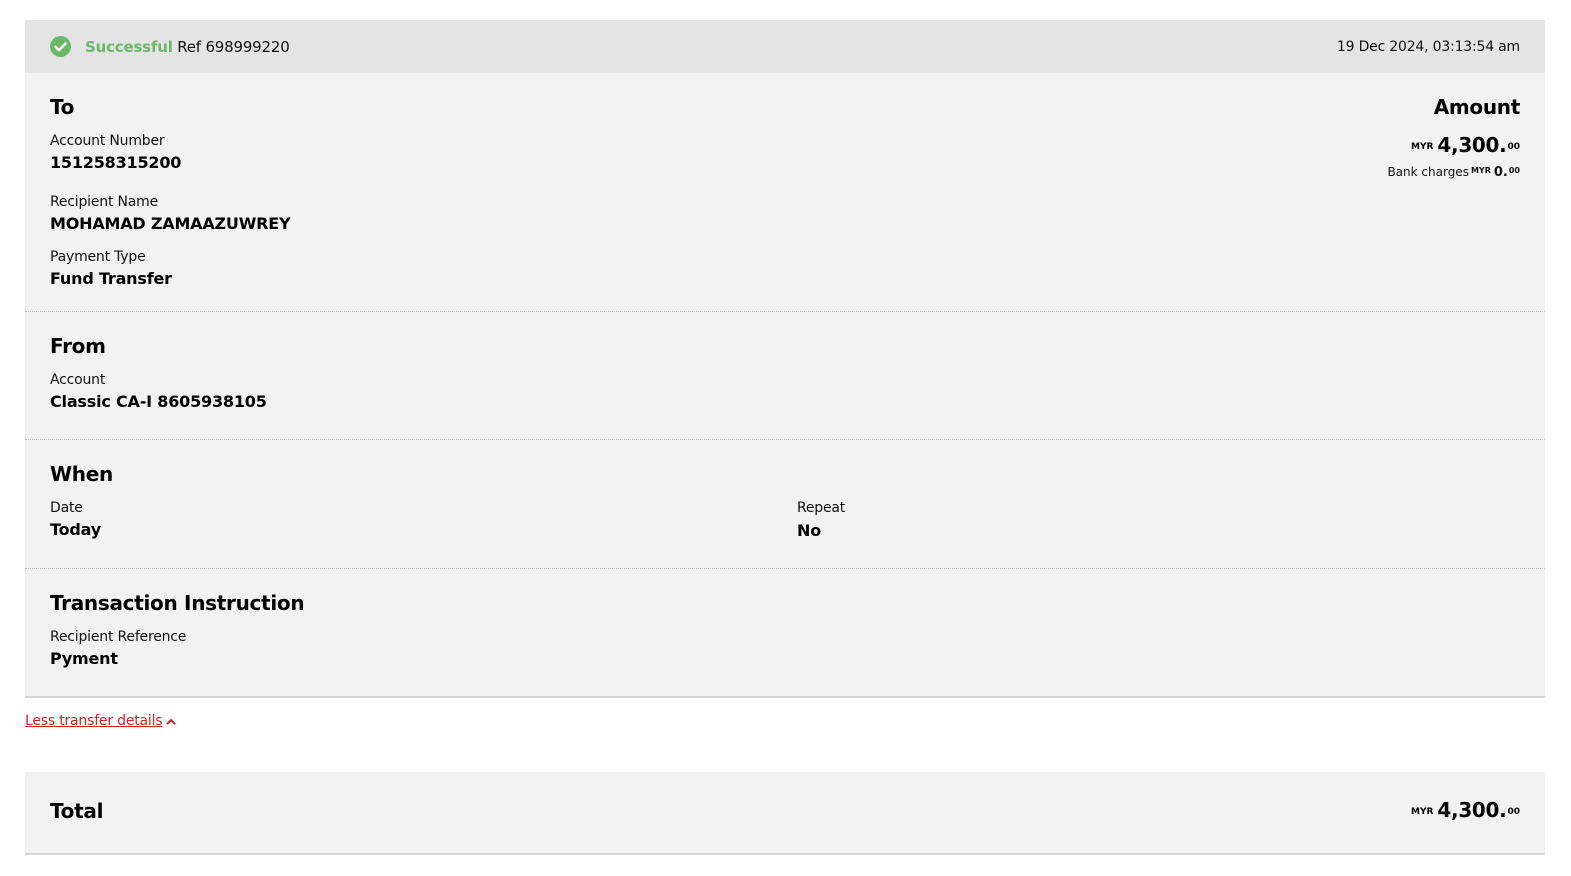 The image size is (1571, 876). What do you see at coordinates (118, 637) in the screenshot?
I see `recipient-reference-label: Recipient Reference` at bounding box center [118, 637].